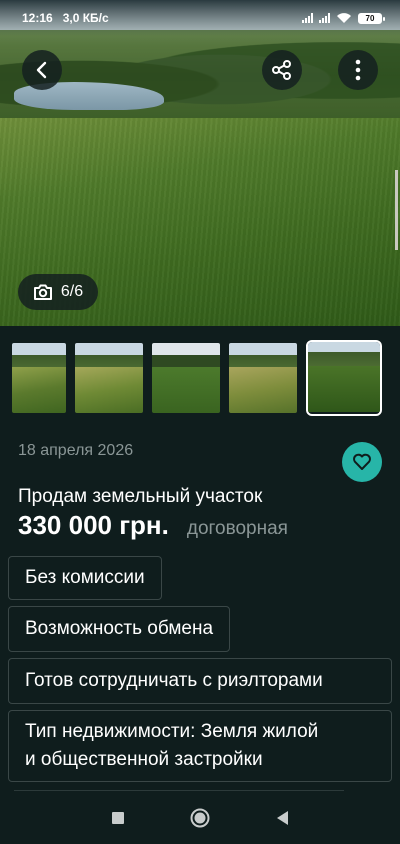  I want to click on price-negotiable-label: договорная, so click(237, 528).